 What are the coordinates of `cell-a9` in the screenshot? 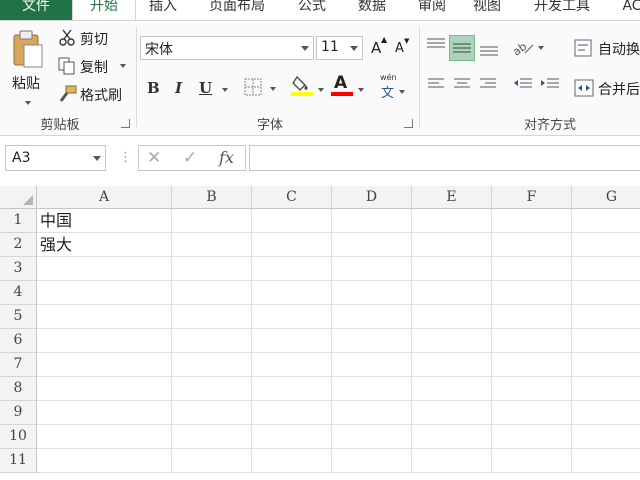 It's located at (104, 413).